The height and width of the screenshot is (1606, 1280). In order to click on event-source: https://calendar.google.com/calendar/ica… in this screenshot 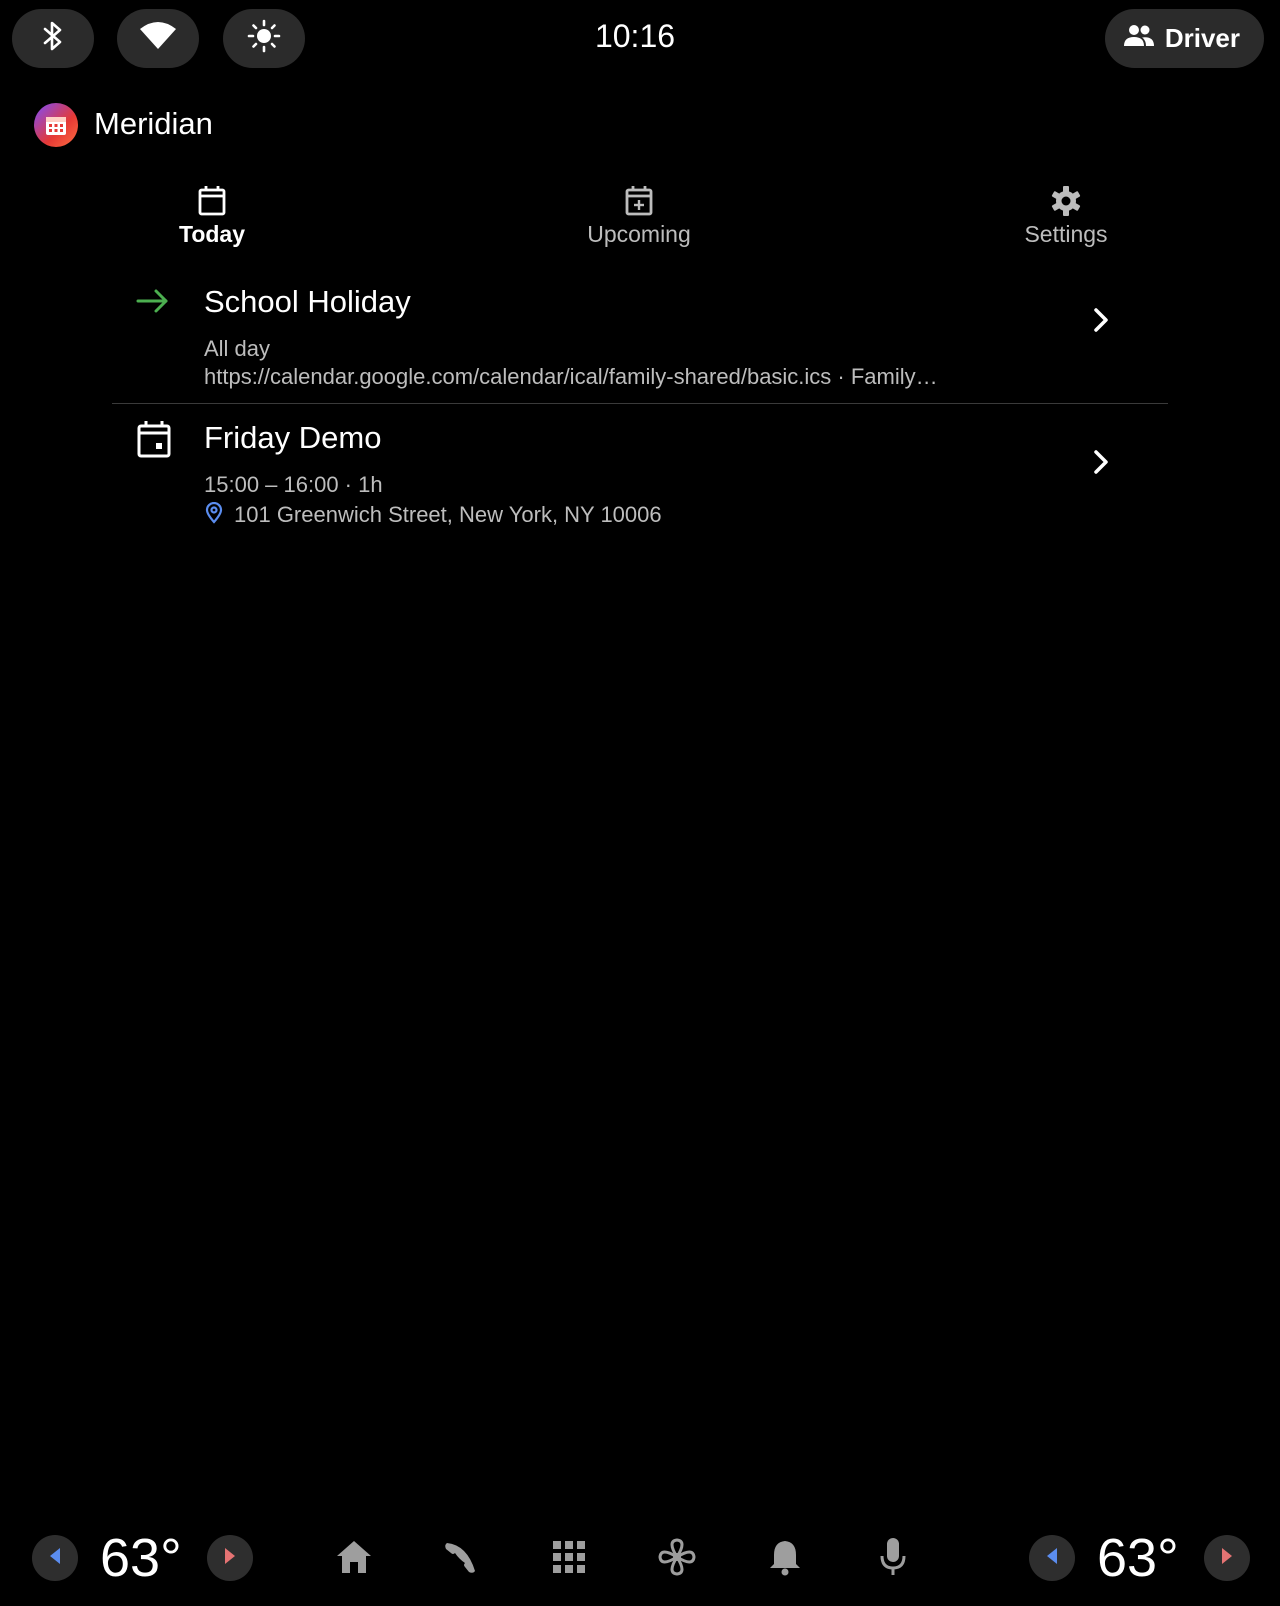, I will do `click(571, 376)`.